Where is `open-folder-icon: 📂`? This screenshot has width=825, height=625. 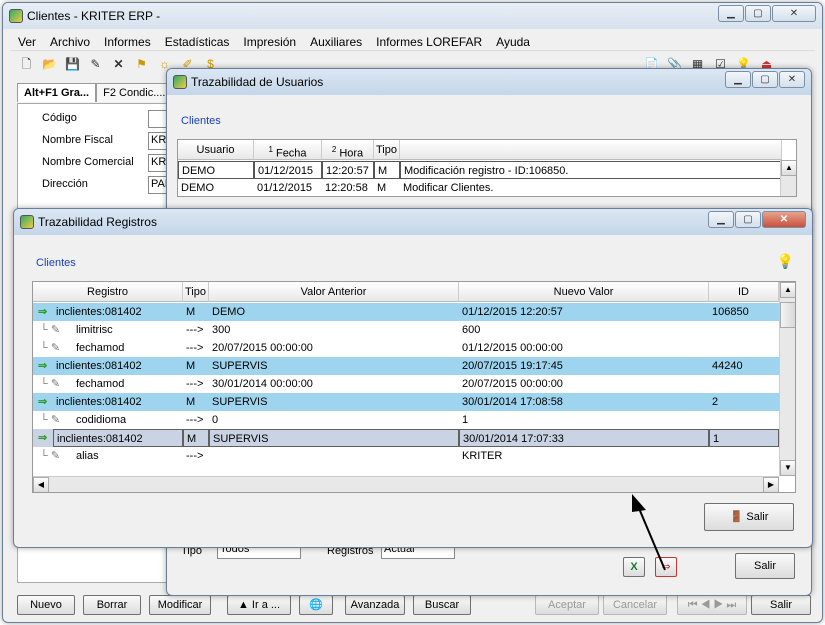
open-folder-icon: 📂 is located at coordinates (49, 64).